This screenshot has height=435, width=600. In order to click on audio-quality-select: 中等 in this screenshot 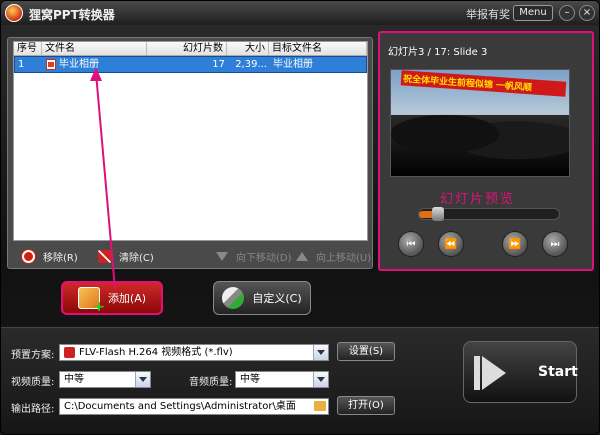, I will do `click(282, 379)`.